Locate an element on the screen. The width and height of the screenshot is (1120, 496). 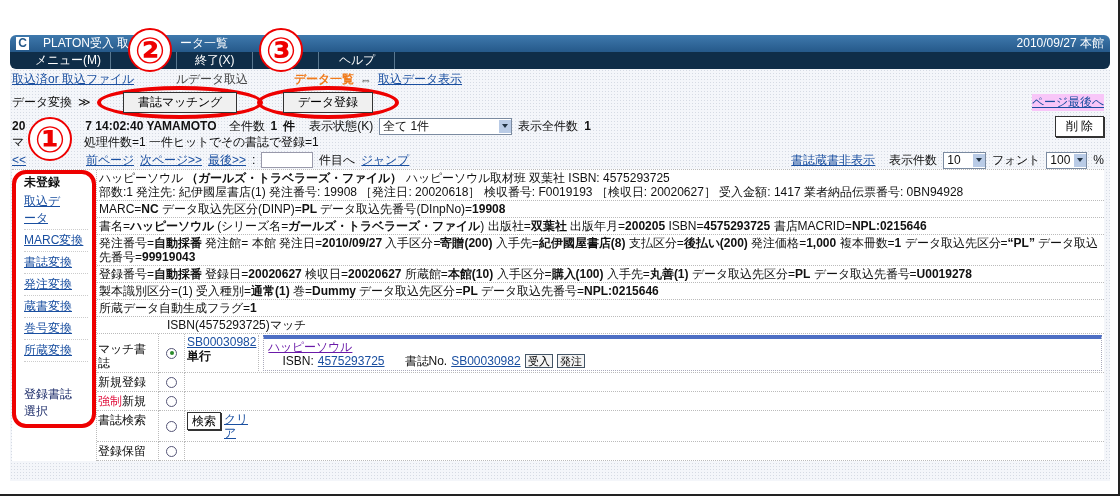
record-line: 所蔵データ自動生成フラグ=1 is located at coordinates (178, 308).